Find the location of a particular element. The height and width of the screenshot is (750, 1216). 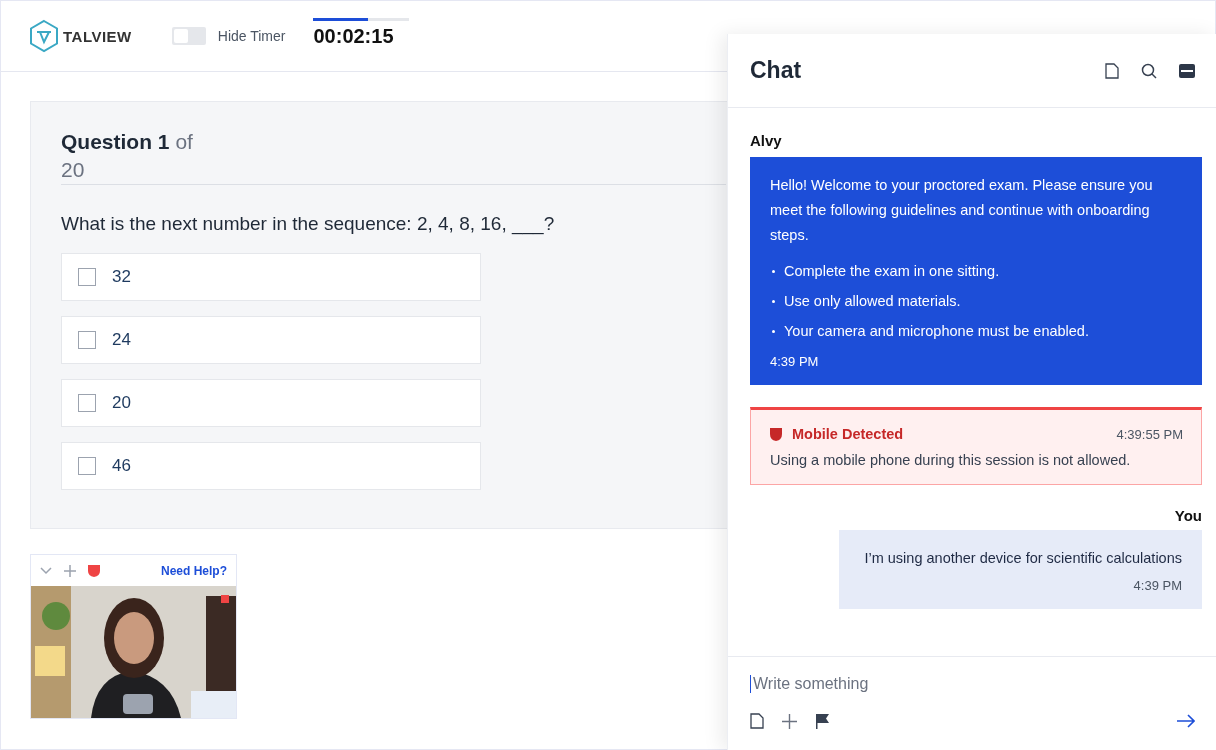

alert-time: 4:39:55 PM is located at coordinates (1149, 434).